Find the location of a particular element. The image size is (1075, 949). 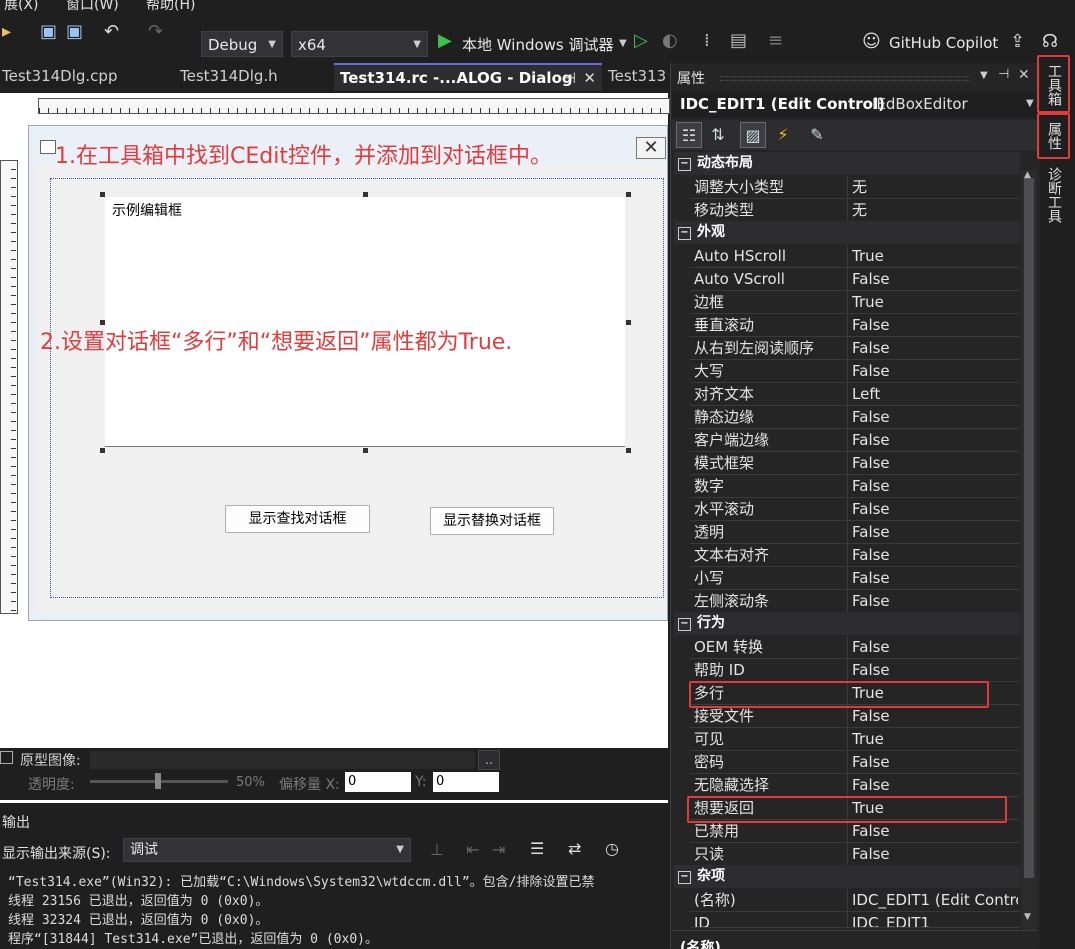

property-row: 只读 False is located at coordinates (855, 854).